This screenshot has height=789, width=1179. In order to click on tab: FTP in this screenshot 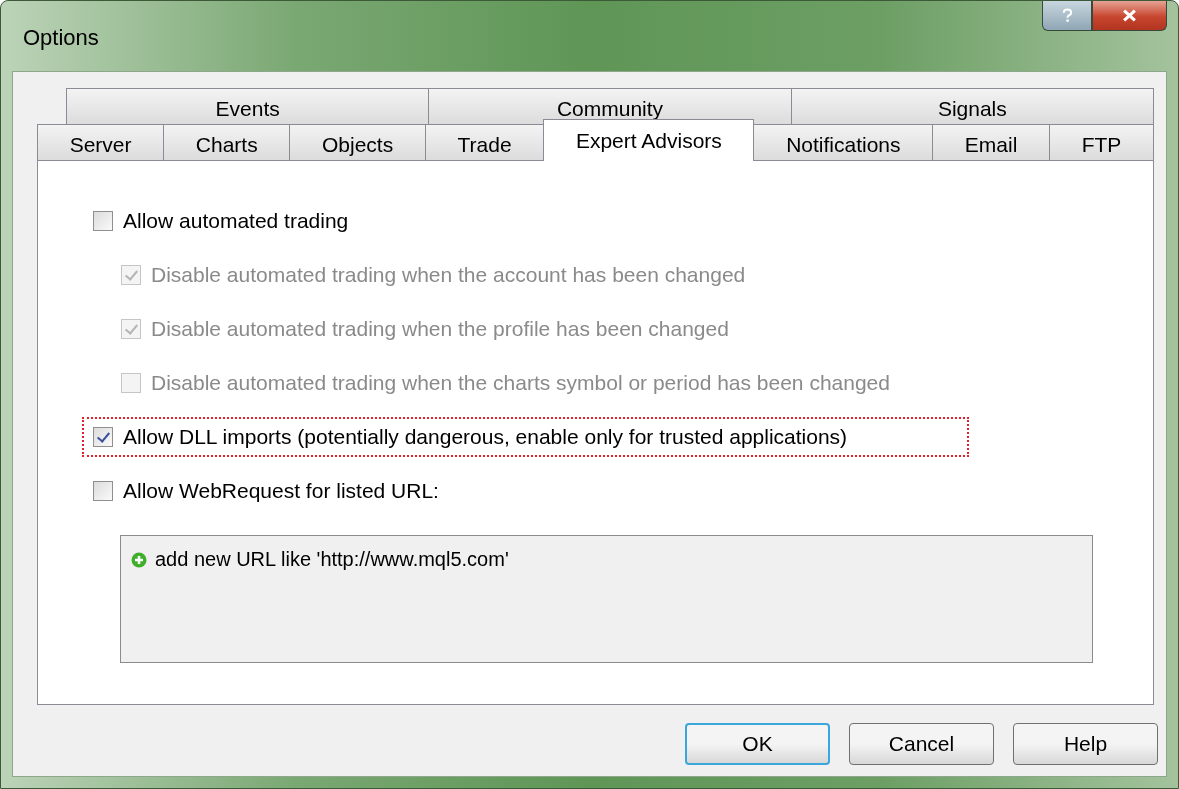, I will do `click(1101, 142)`.